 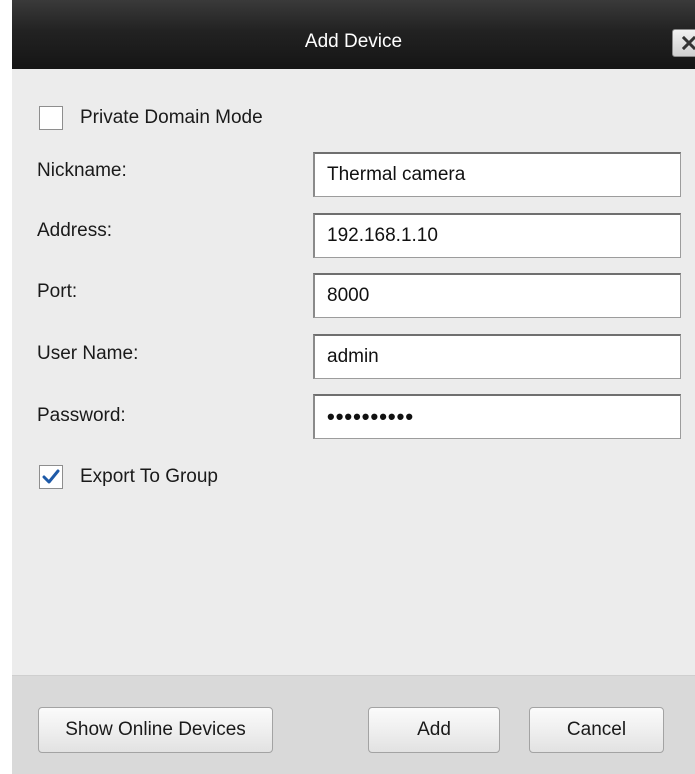 I want to click on nickname-label: Nickname:, so click(x=82, y=170).